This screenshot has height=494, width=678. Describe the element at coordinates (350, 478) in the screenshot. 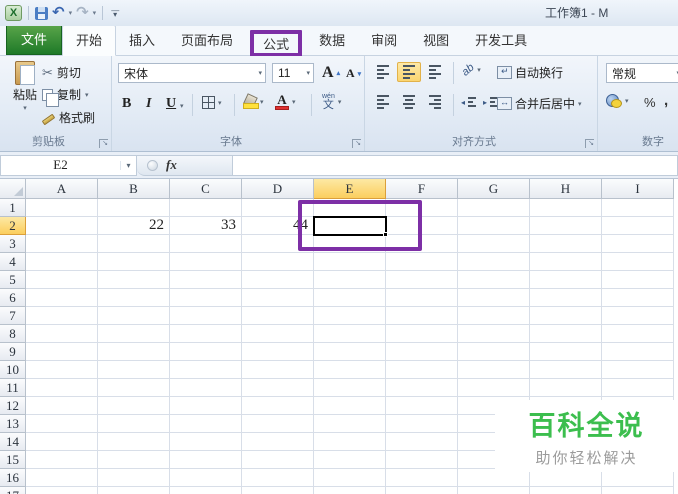

I see `cell-E16` at that location.